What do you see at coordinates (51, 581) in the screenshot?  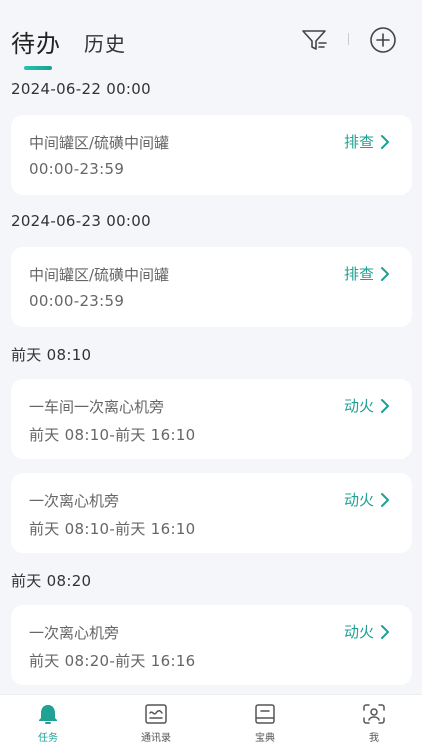 I see `group-date: 前天 08:20` at bounding box center [51, 581].